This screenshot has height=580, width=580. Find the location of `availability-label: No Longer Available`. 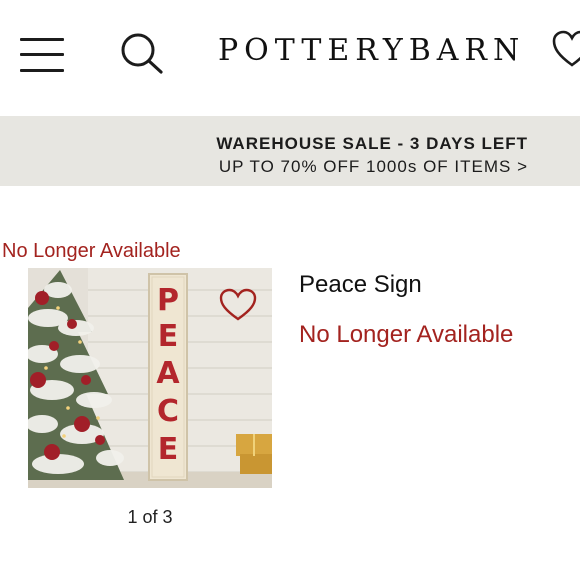

availability-label: No Longer Available is located at coordinates (91, 251).